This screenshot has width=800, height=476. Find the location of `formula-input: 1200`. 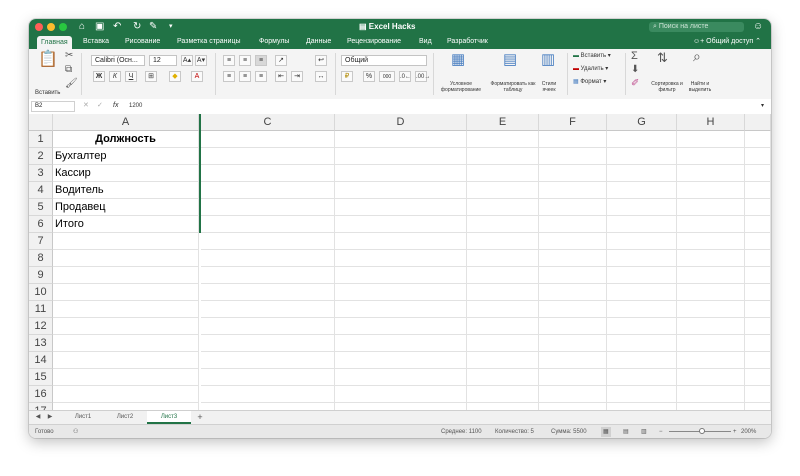

formula-input: 1200 is located at coordinates (439, 106).